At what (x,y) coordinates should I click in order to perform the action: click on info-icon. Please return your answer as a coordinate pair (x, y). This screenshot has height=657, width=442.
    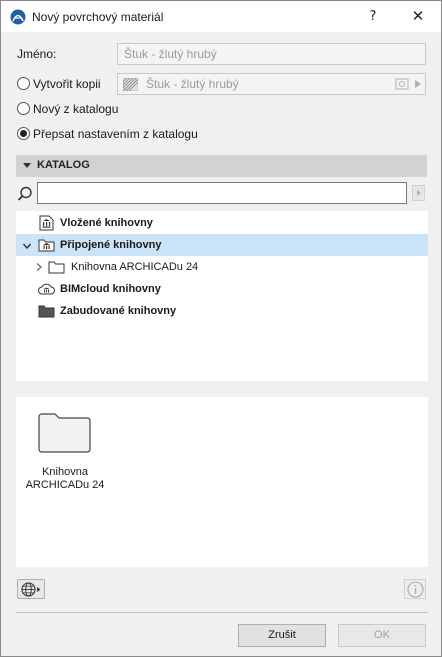
    Looking at the image, I should click on (415, 589).